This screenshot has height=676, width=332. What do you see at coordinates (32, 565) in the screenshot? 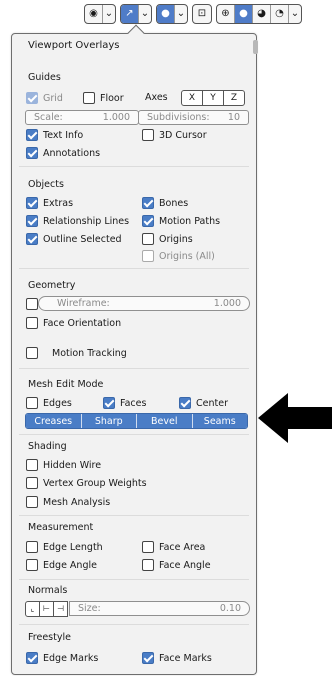
I see `edge-angle-check` at bounding box center [32, 565].